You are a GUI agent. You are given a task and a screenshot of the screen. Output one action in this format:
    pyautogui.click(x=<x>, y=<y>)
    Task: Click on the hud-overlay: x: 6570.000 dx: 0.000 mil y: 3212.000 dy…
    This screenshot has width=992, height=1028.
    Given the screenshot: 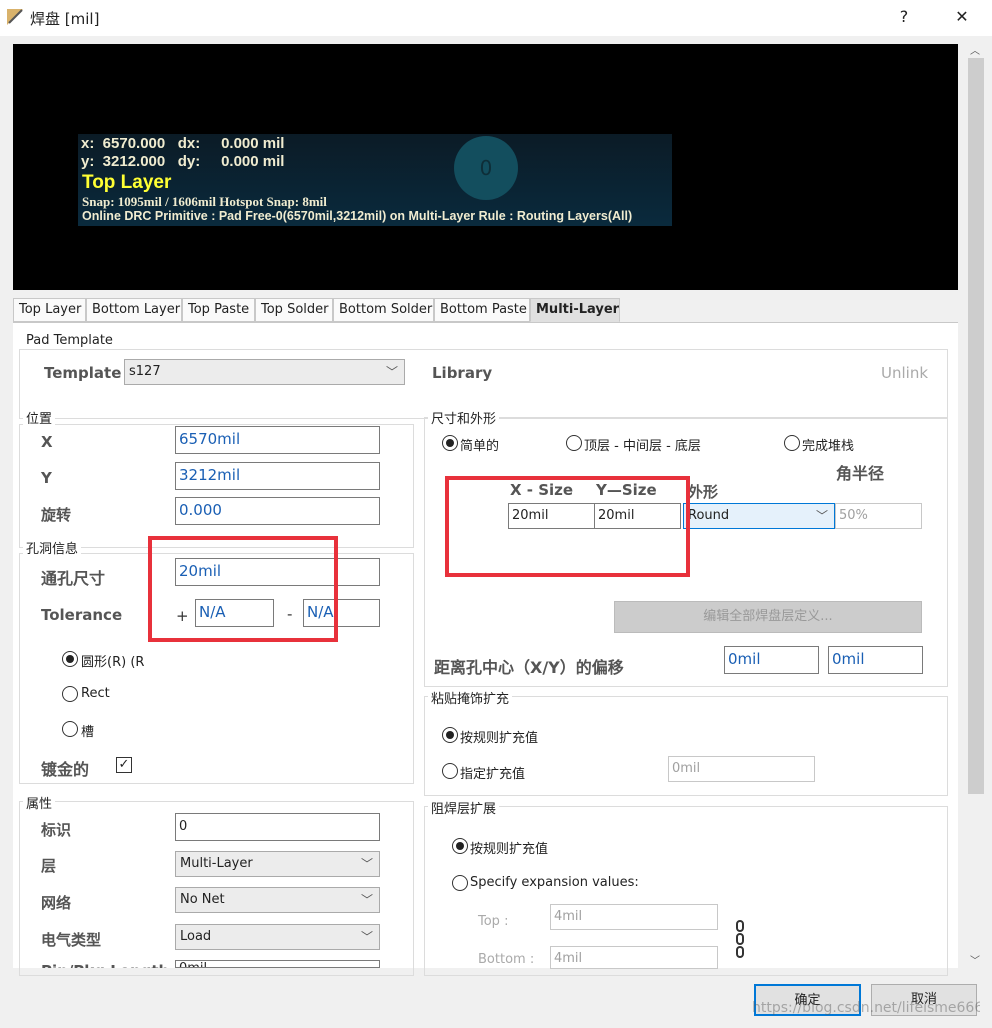 What is the action you would take?
    pyautogui.click(x=375, y=180)
    